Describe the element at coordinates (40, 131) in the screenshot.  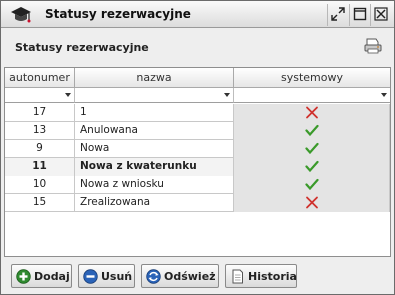
I see `cell-autonumer: 13` at that location.